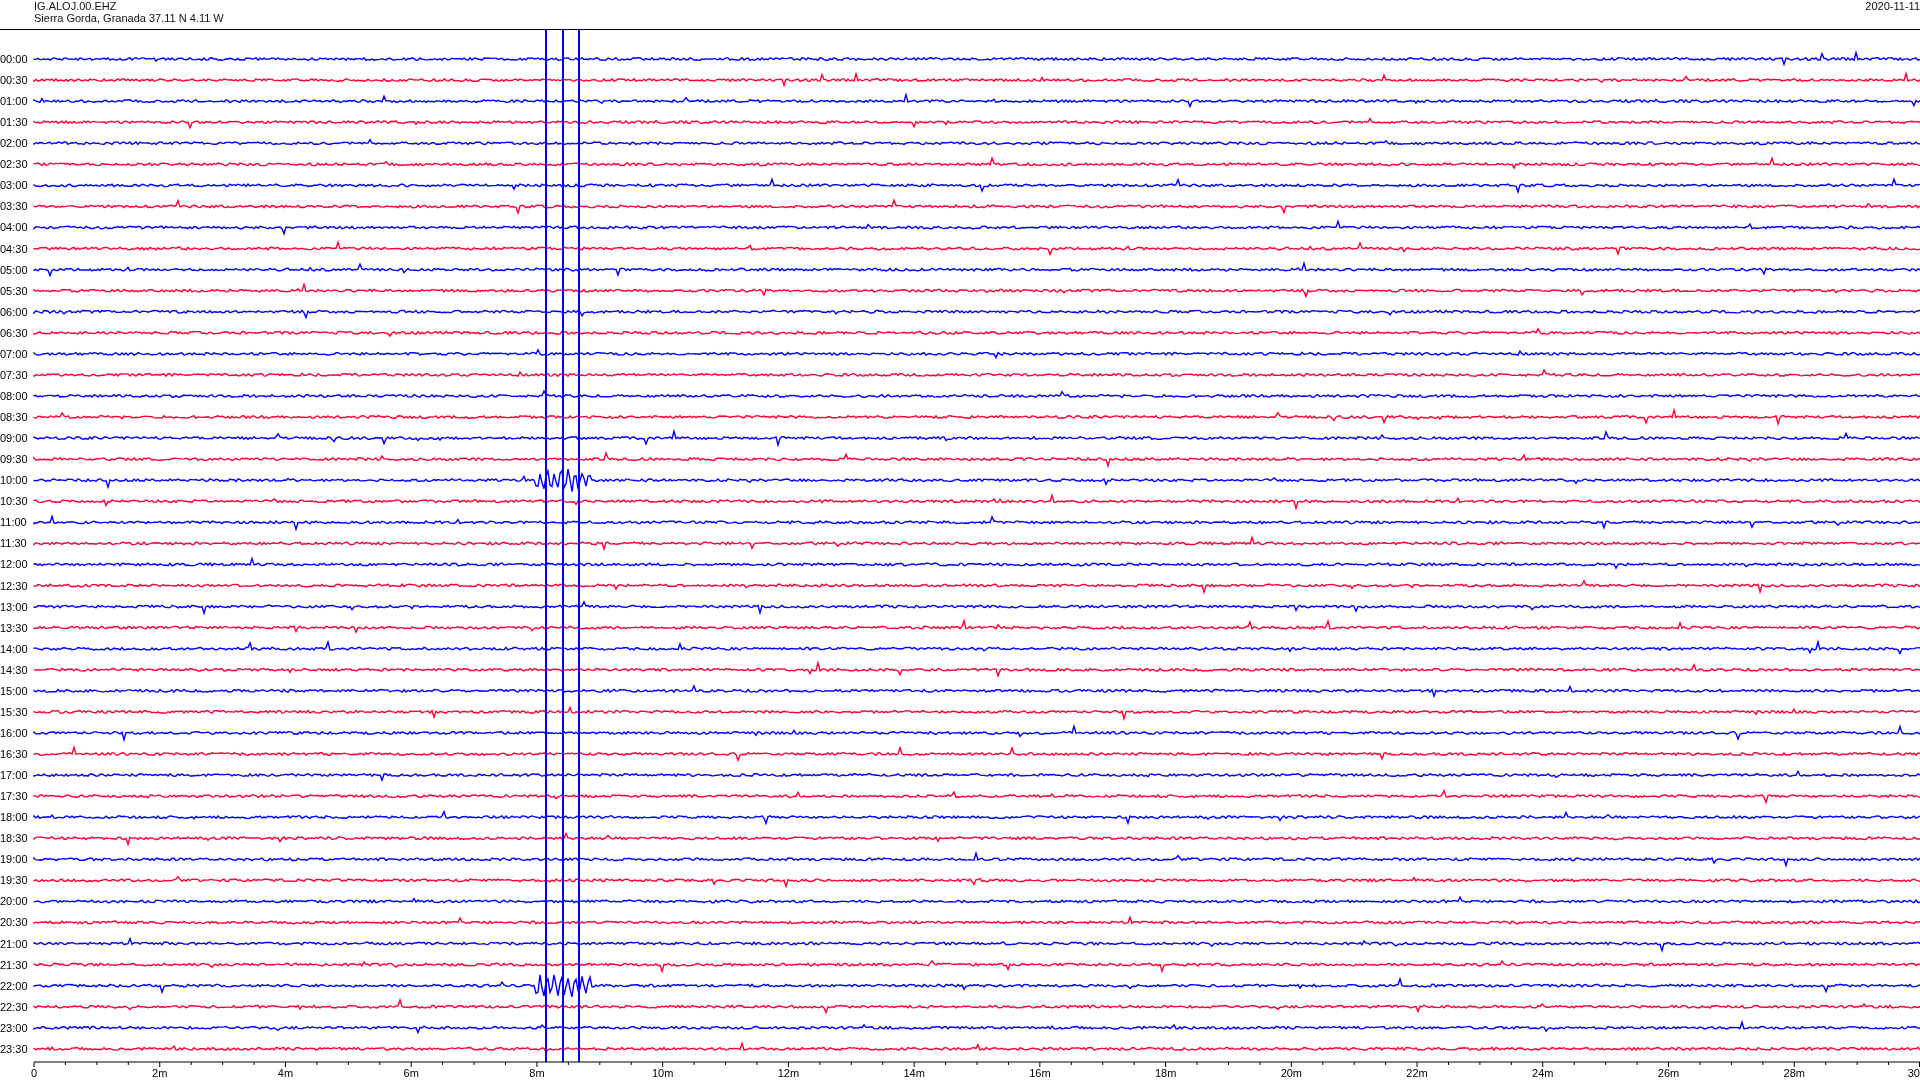  I want to click on axis-tick-label: 0, so click(34, 1073).